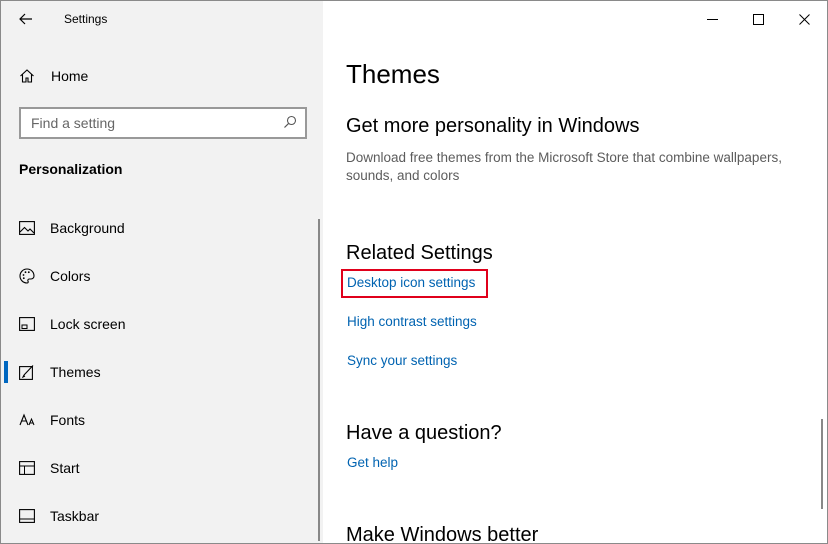 This screenshot has width=828, height=544. What do you see at coordinates (27, 76) in the screenshot?
I see `home-icon` at bounding box center [27, 76].